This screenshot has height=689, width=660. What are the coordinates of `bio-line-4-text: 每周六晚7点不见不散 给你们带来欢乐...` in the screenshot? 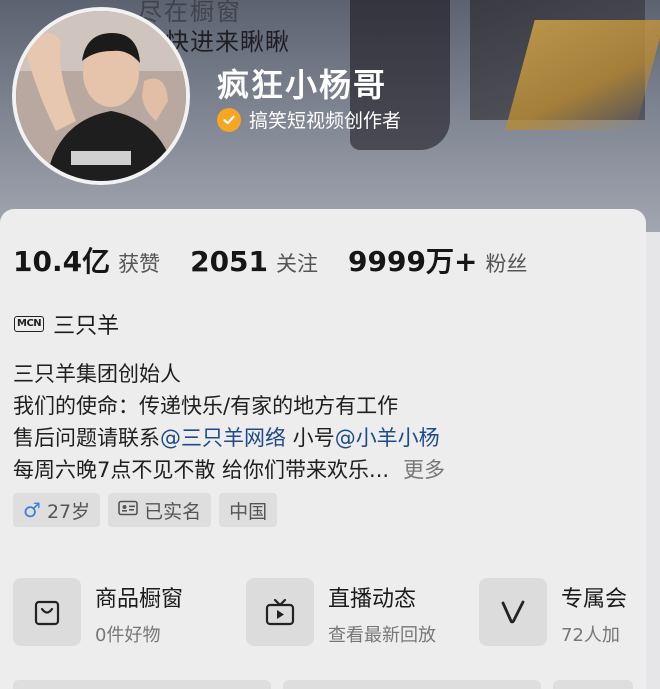 It's located at (201, 470).